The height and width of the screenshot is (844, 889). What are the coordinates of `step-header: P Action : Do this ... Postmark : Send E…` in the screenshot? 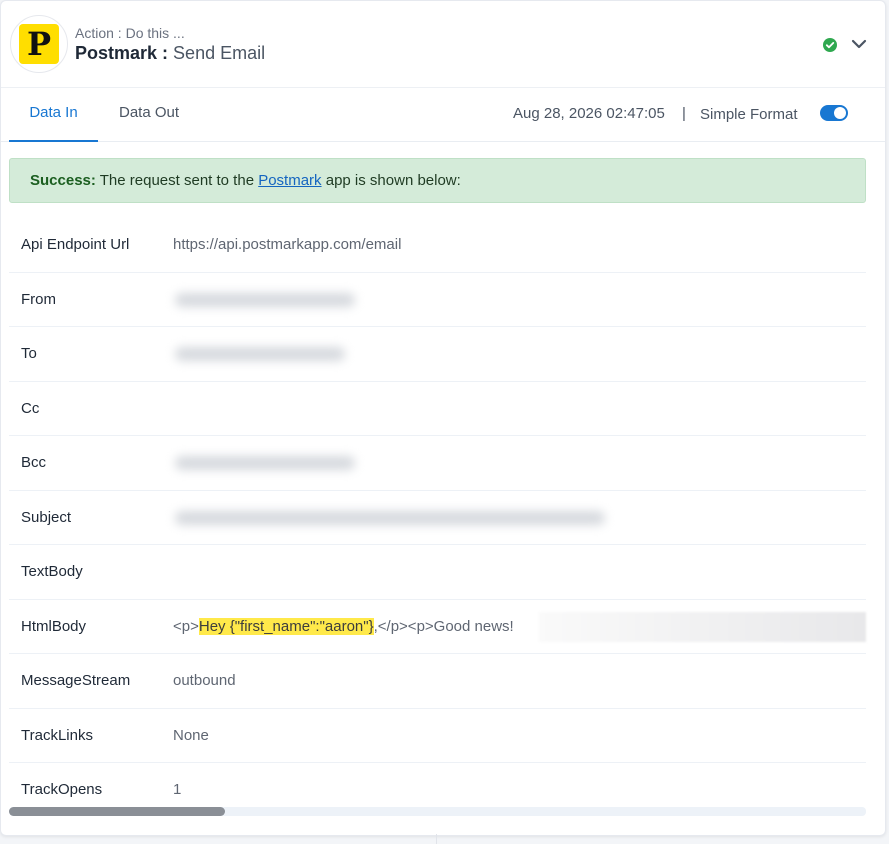 It's located at (443, 44).